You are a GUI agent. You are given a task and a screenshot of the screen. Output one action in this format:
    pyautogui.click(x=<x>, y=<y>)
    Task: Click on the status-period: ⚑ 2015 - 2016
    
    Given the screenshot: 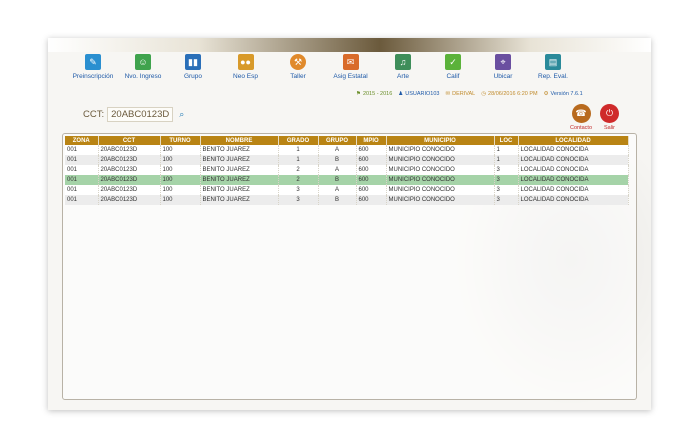 What is the action you would take?
    pyautogui.click(x=374, y=94)
    